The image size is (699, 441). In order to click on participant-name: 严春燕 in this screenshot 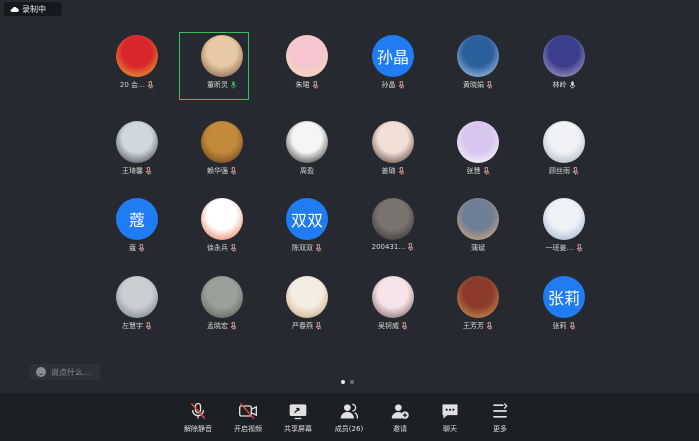, I will do `click(302, 326)`.